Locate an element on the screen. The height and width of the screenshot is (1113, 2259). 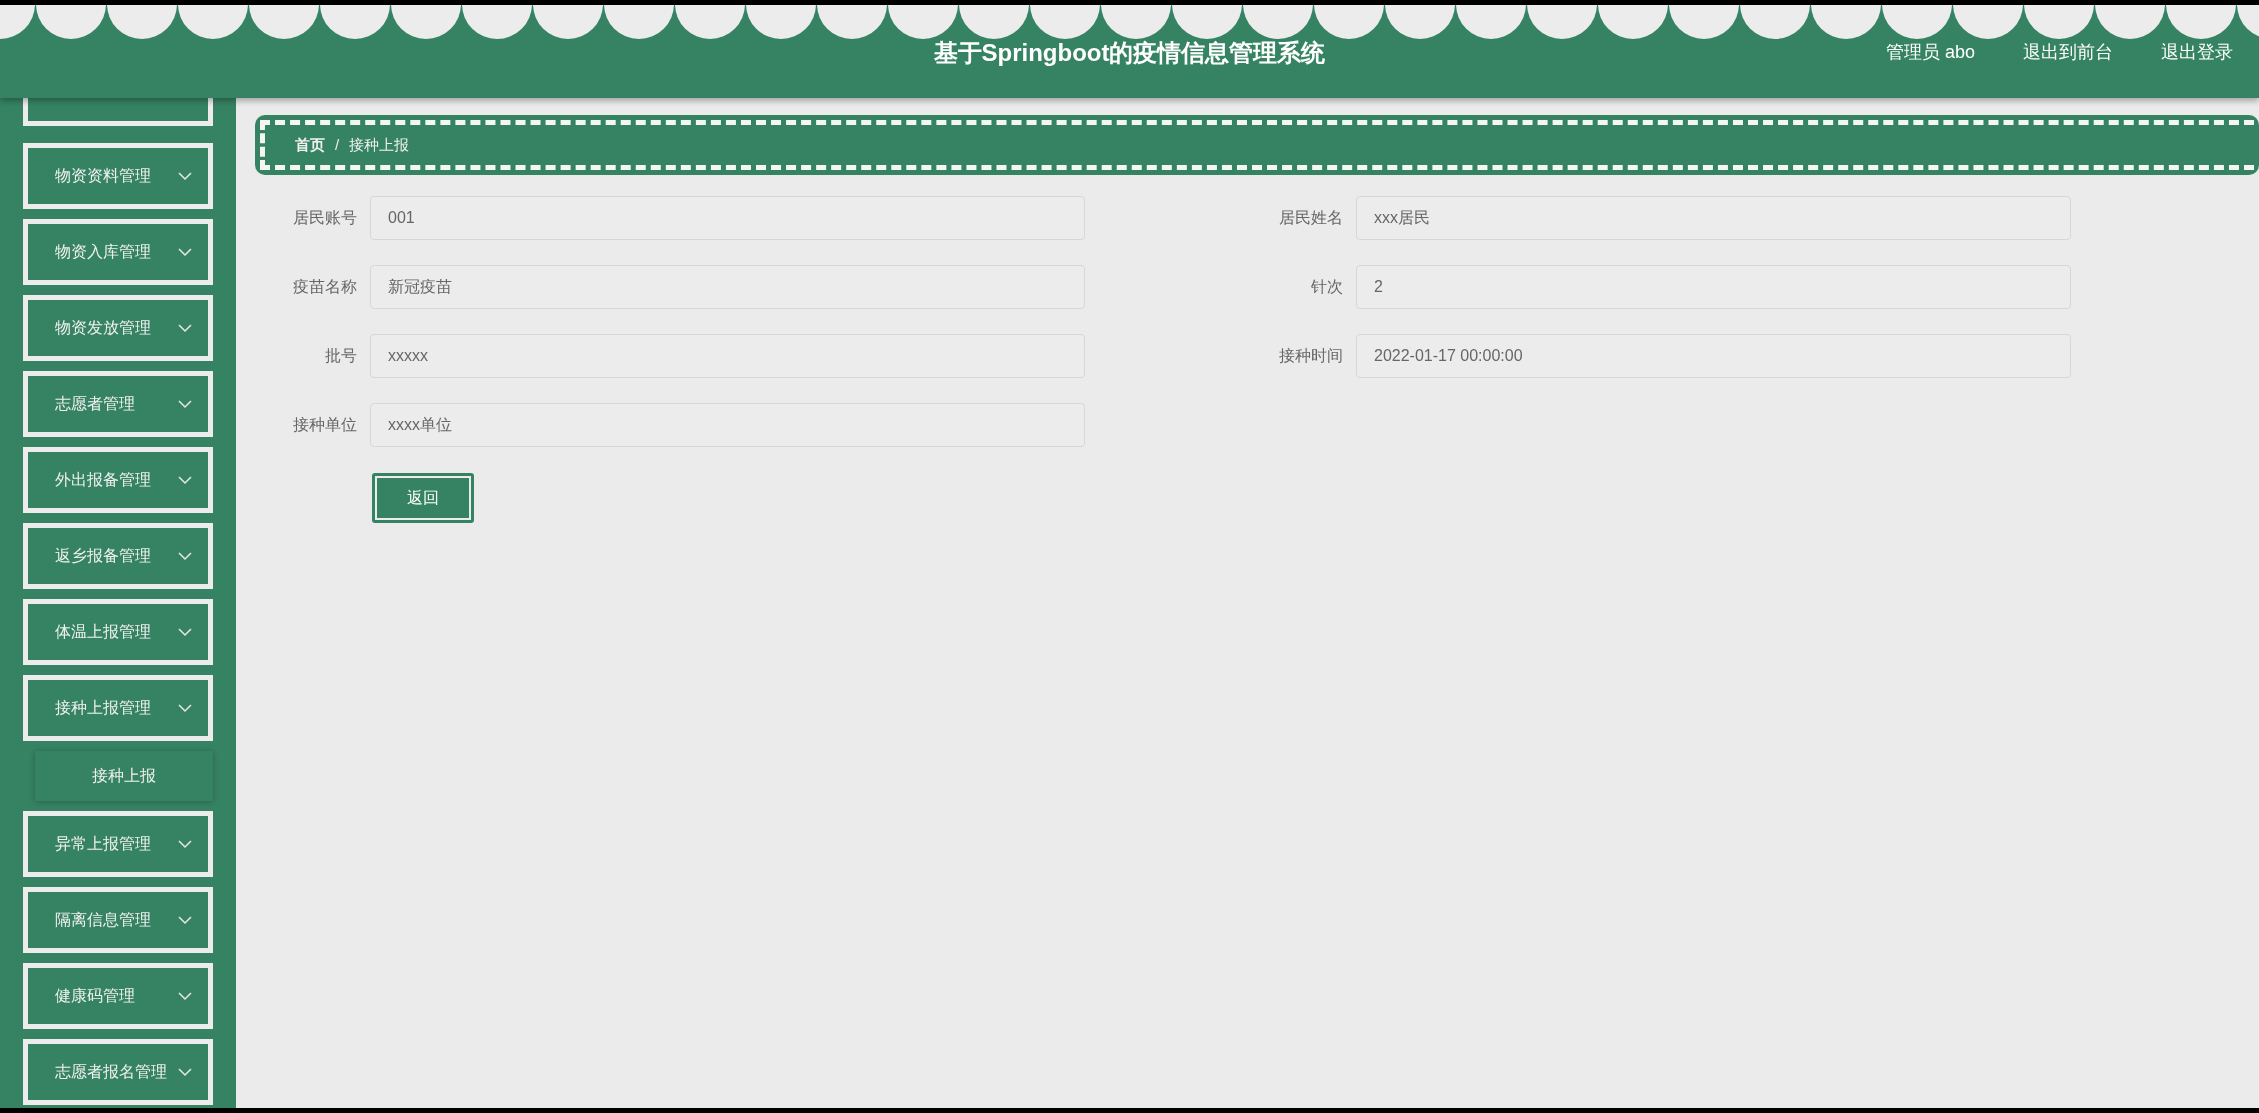
breadcrumb-link: 首页 is located at coordinates (310, 145).